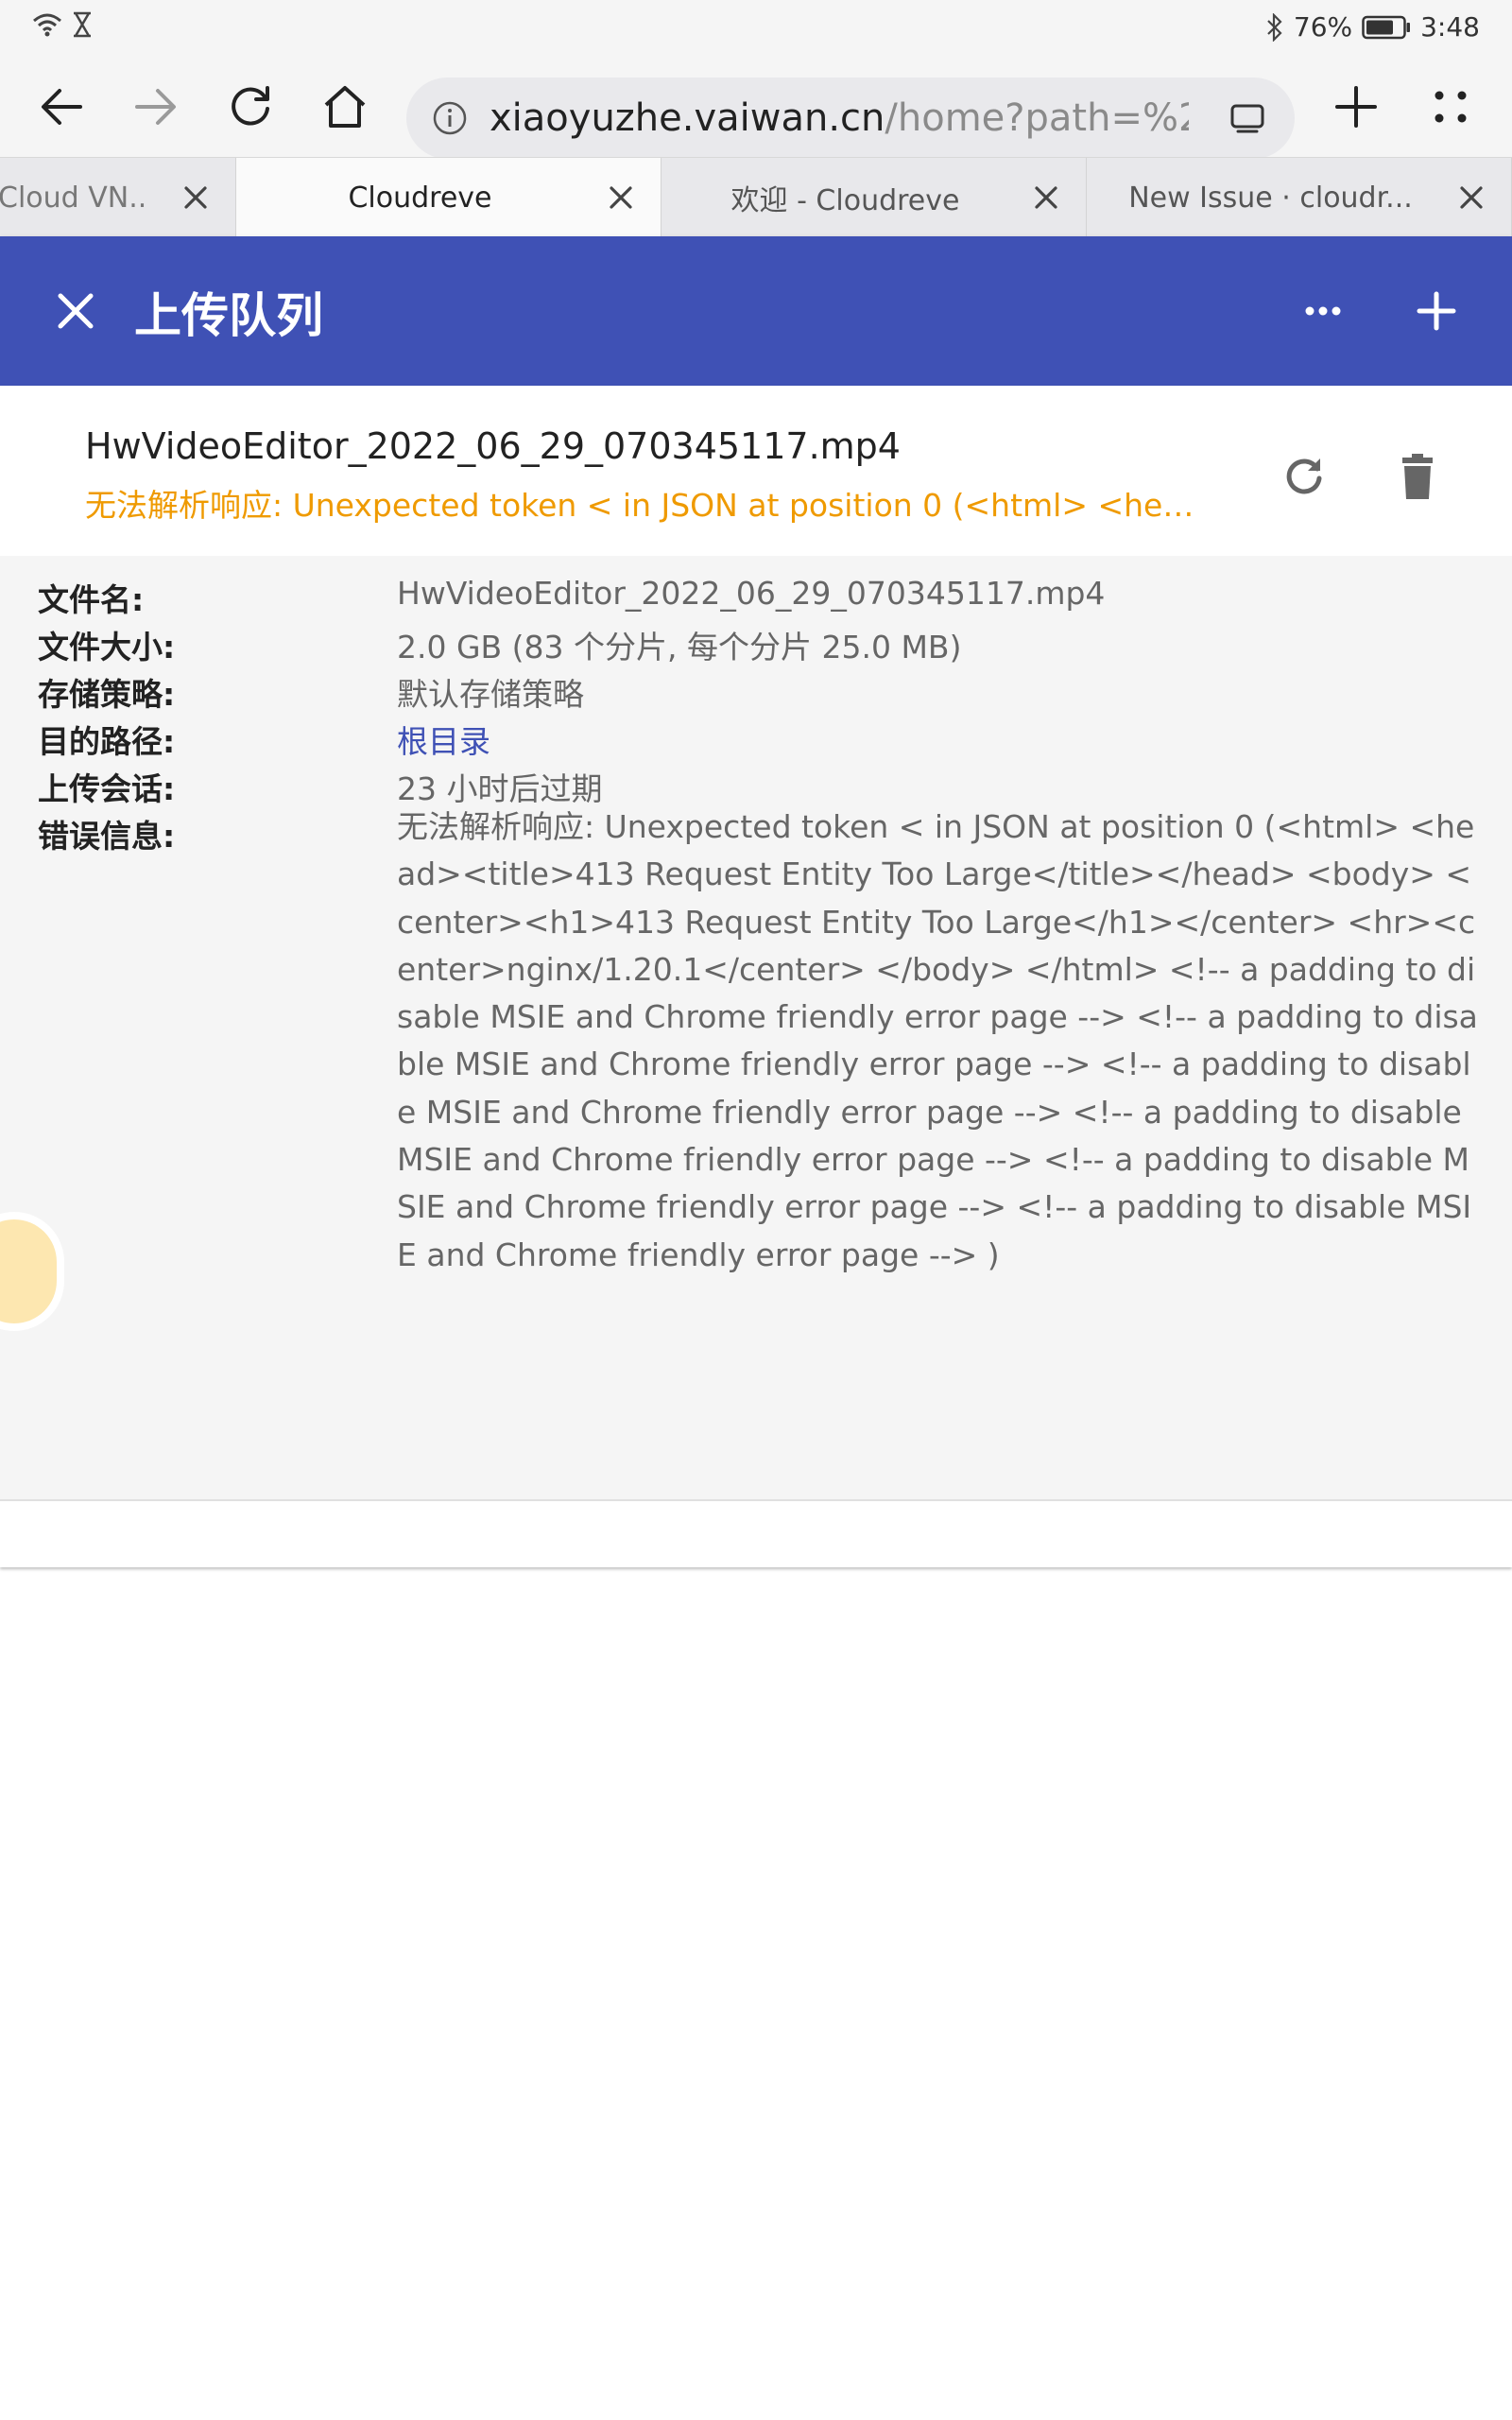 The height and width of the screenshot is (2420, 1512). Describe the element at coordinates (679, 647) in the screenshot. I see `detail-value-file-size: 2.0 GB (83 个分片, 每个分片 25.0 MB)` at that location.